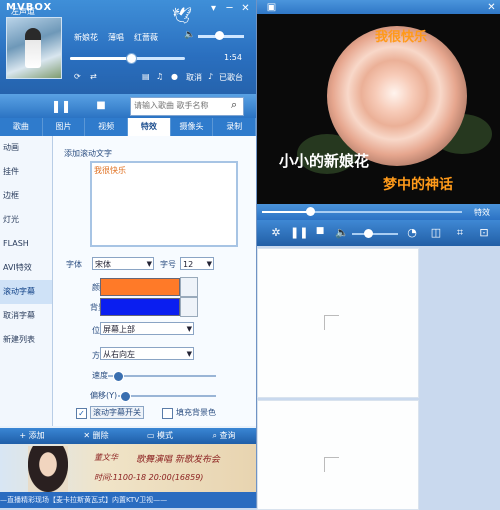  What do you see at coordinates (167, 413) in the screenshot?
I see `fill-background-checkbox` at bounding box center [167, 413].